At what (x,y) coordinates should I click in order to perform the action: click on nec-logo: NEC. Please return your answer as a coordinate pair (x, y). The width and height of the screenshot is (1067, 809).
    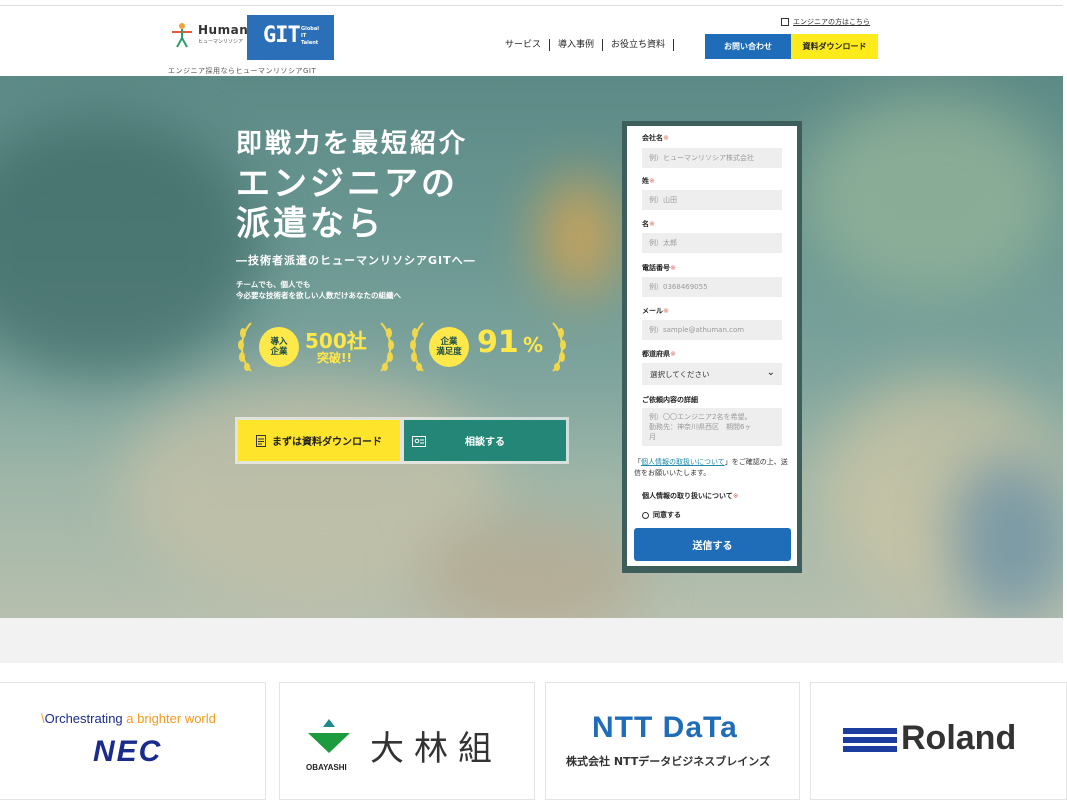
    Looking at the image, I should click on (128, 751).